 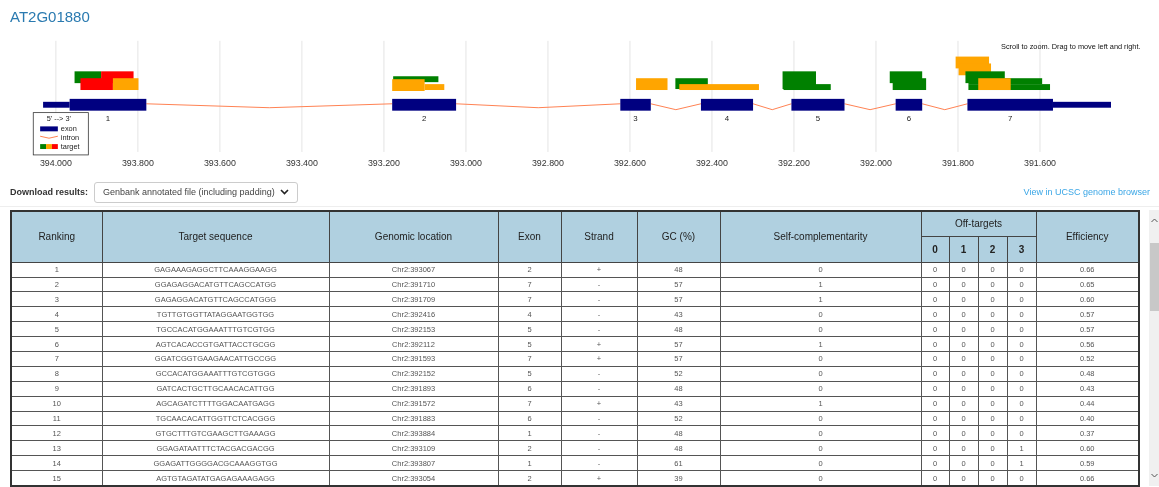 I want to click on axis-label: 392.800, so click(x=547, y=162).